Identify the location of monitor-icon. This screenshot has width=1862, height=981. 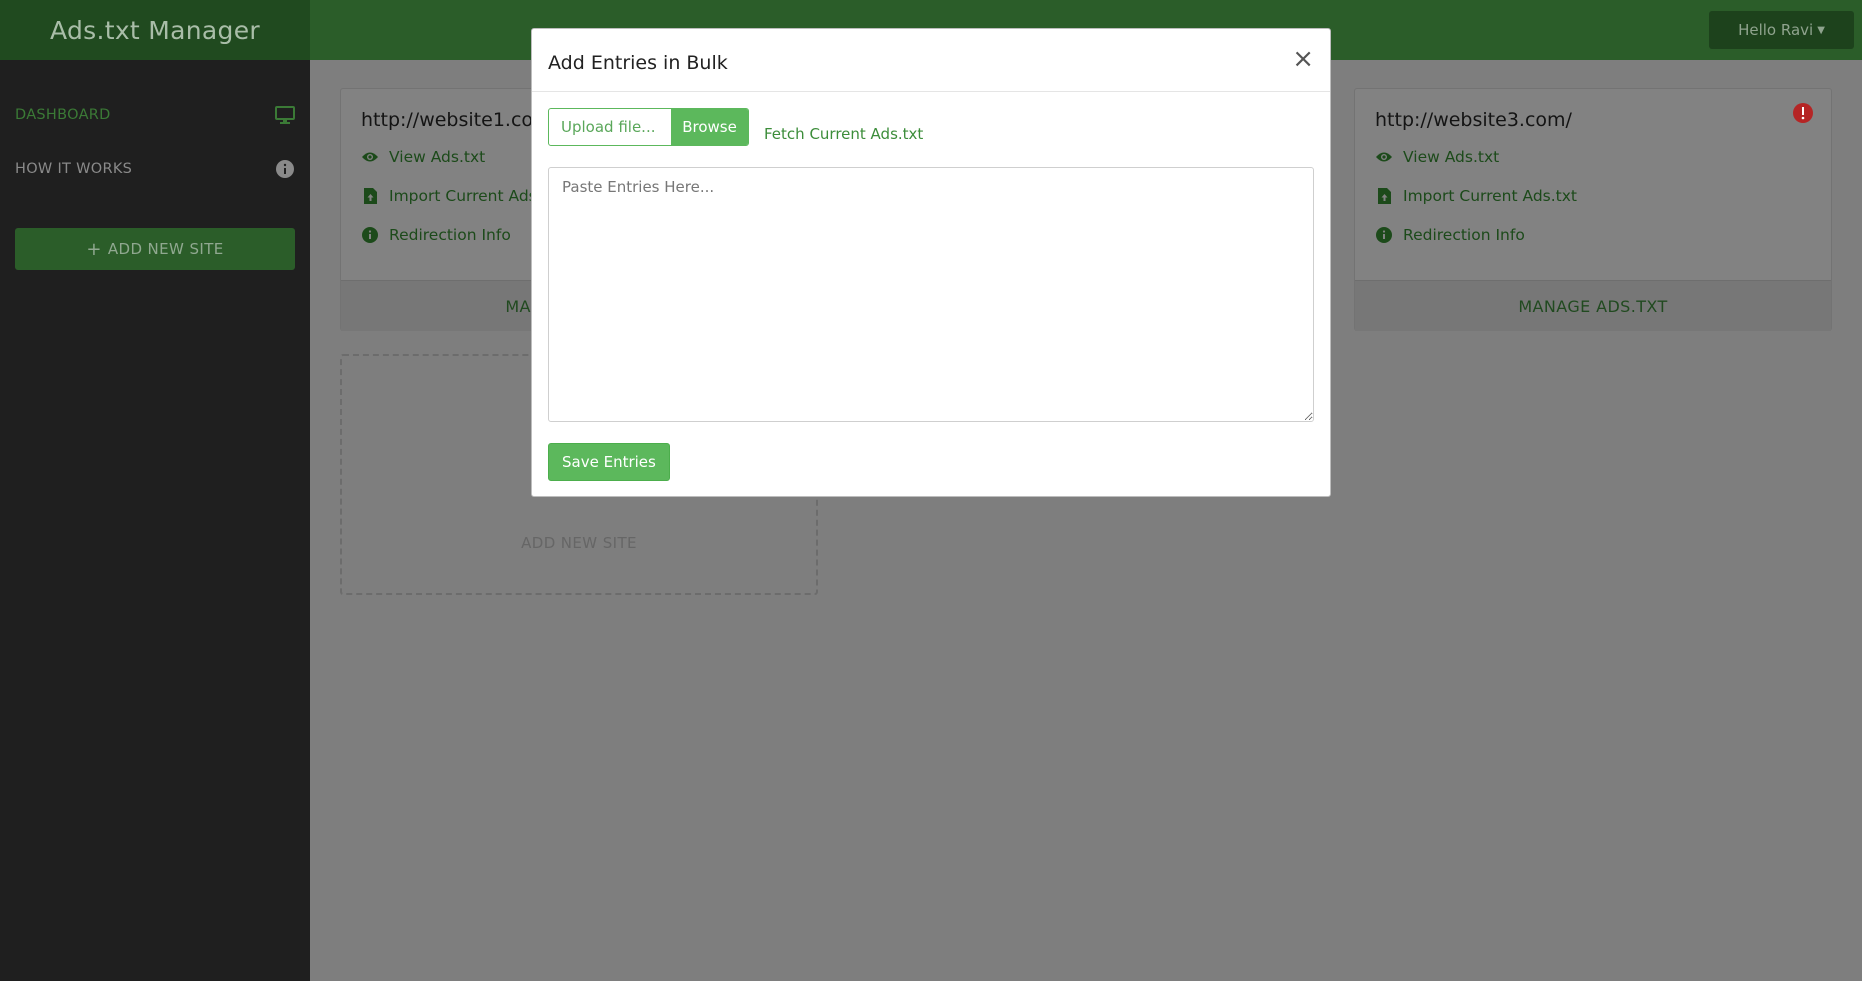
(285, 115).